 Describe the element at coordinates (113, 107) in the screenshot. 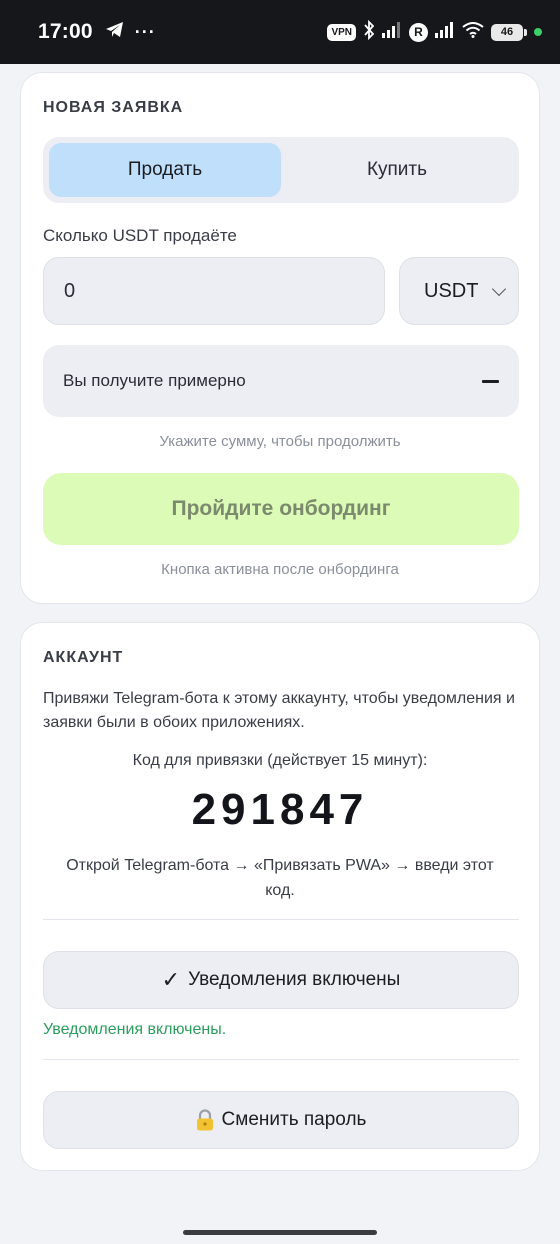

I see `new-order-title: НОВАЯ ЗАЯВКА` at that location.